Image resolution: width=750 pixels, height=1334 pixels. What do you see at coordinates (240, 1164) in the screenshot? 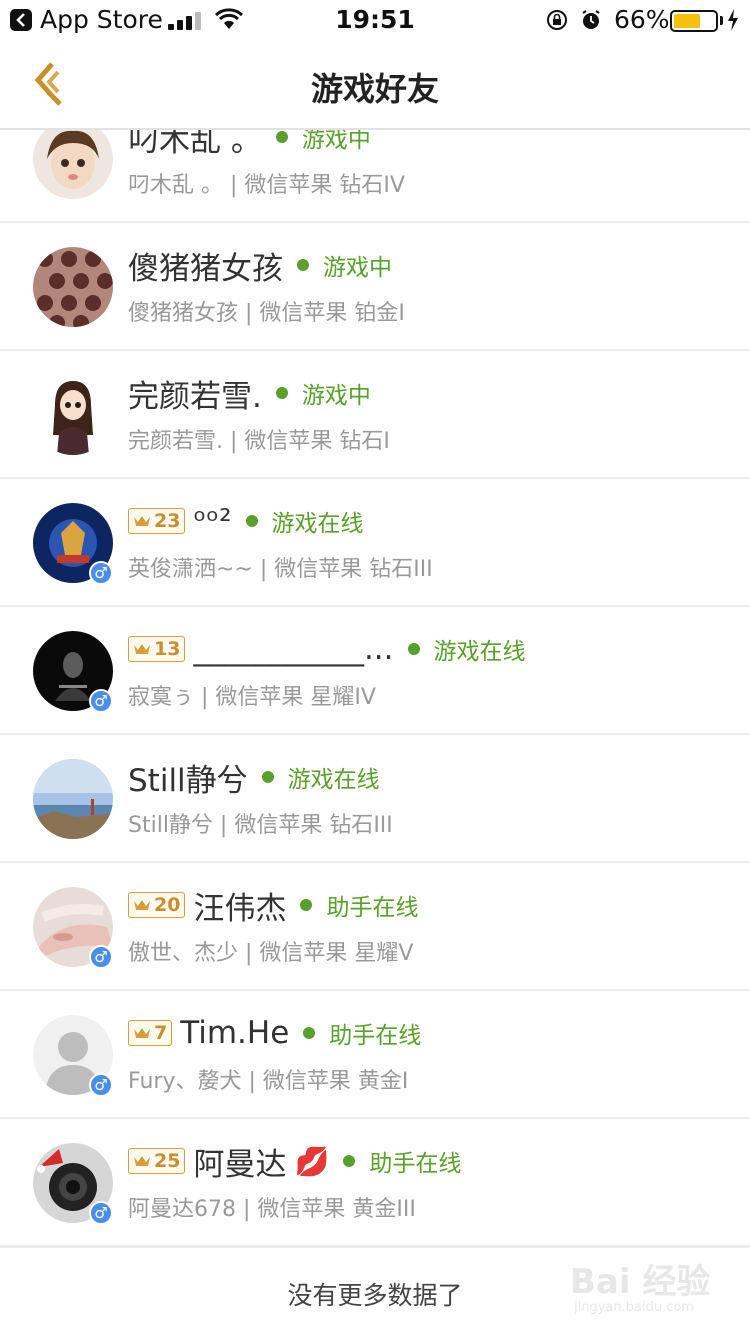
I see `friend-name: 阿曼达` at bounding box center [240, 1164].